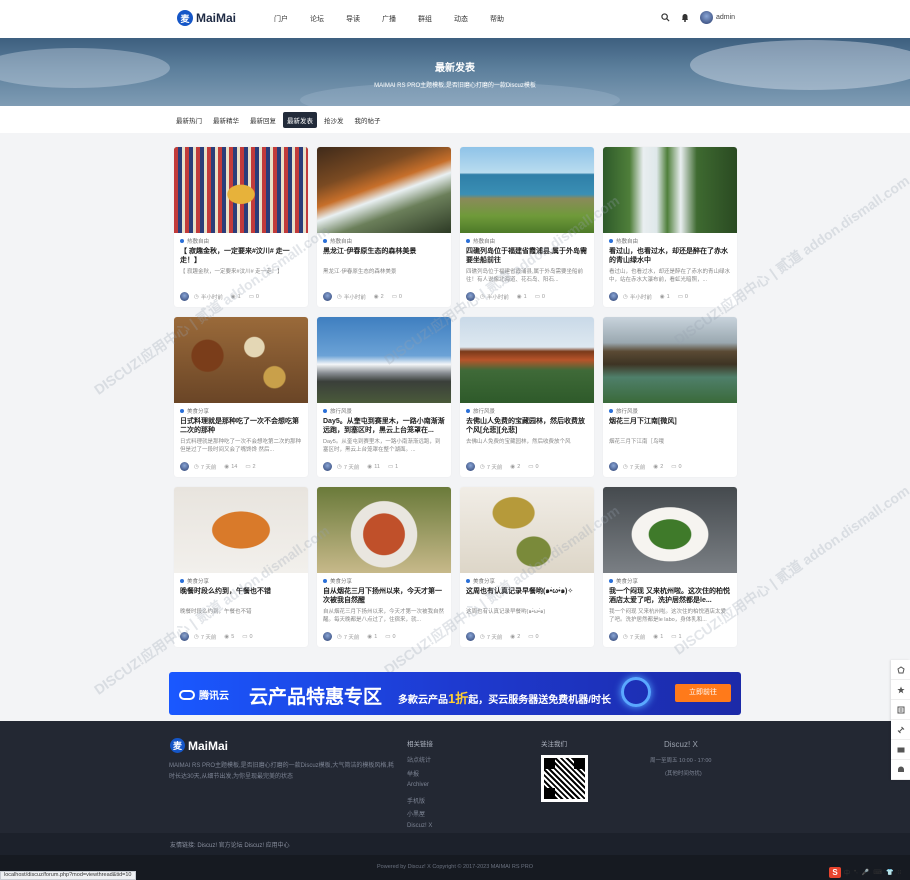 This screenshot has width=910, height=880. Describe the element at coordinates (419, 762) in the screenshot. I see `footer-link-stats: 站点统计` at that location.